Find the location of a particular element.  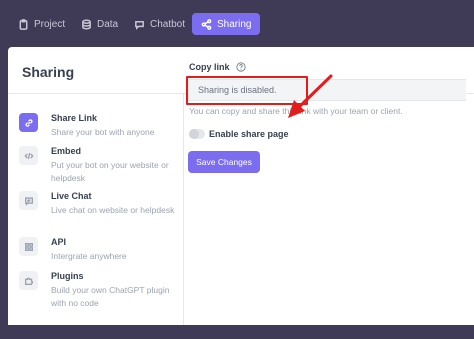

sidebar-item-description: Intergrate anywhere is located at coordinates (89, 256).